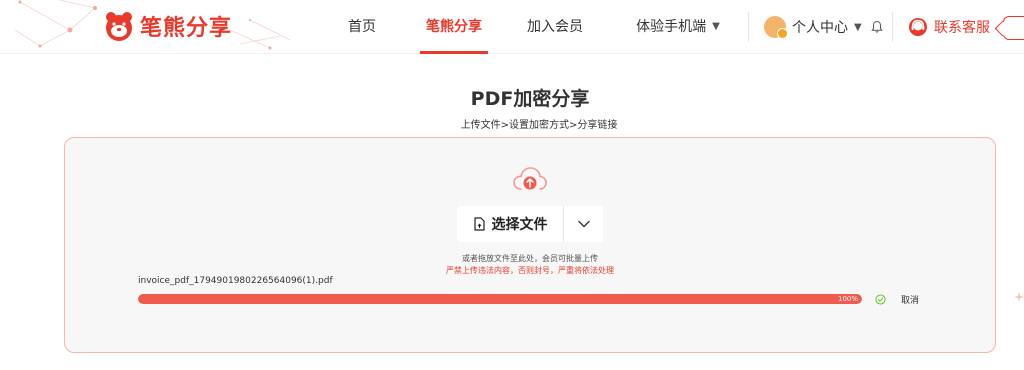 The width and height of the screenshot is (1024, 370). Describe the element at coordinates (530, 258) in the screenshot. I see `upload-hint: 或者拖放文件至此处，会员可批量上传` at that location.